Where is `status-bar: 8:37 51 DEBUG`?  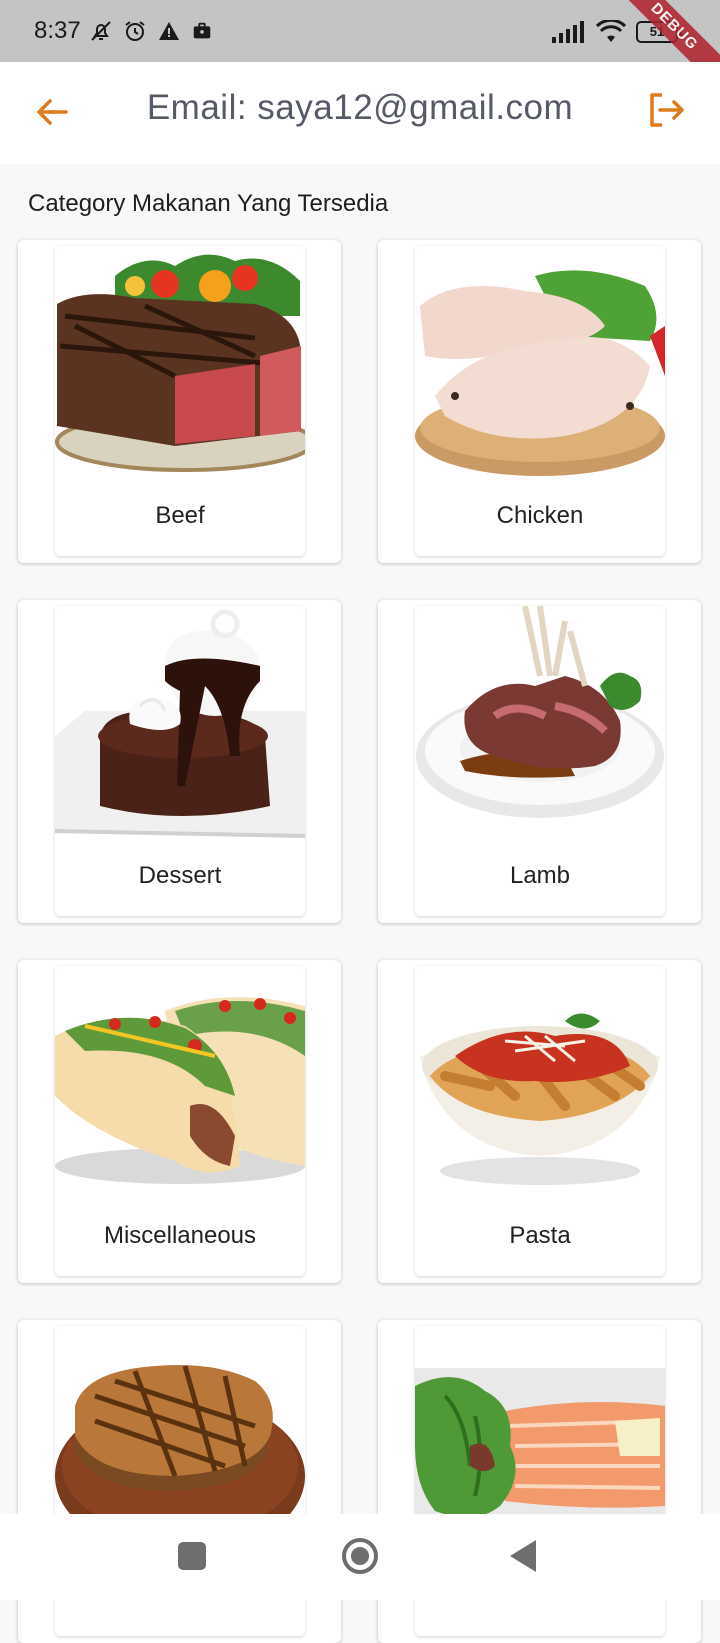 status-bar: 8:37 51 DEBUG is located at coordinates (360, 46).